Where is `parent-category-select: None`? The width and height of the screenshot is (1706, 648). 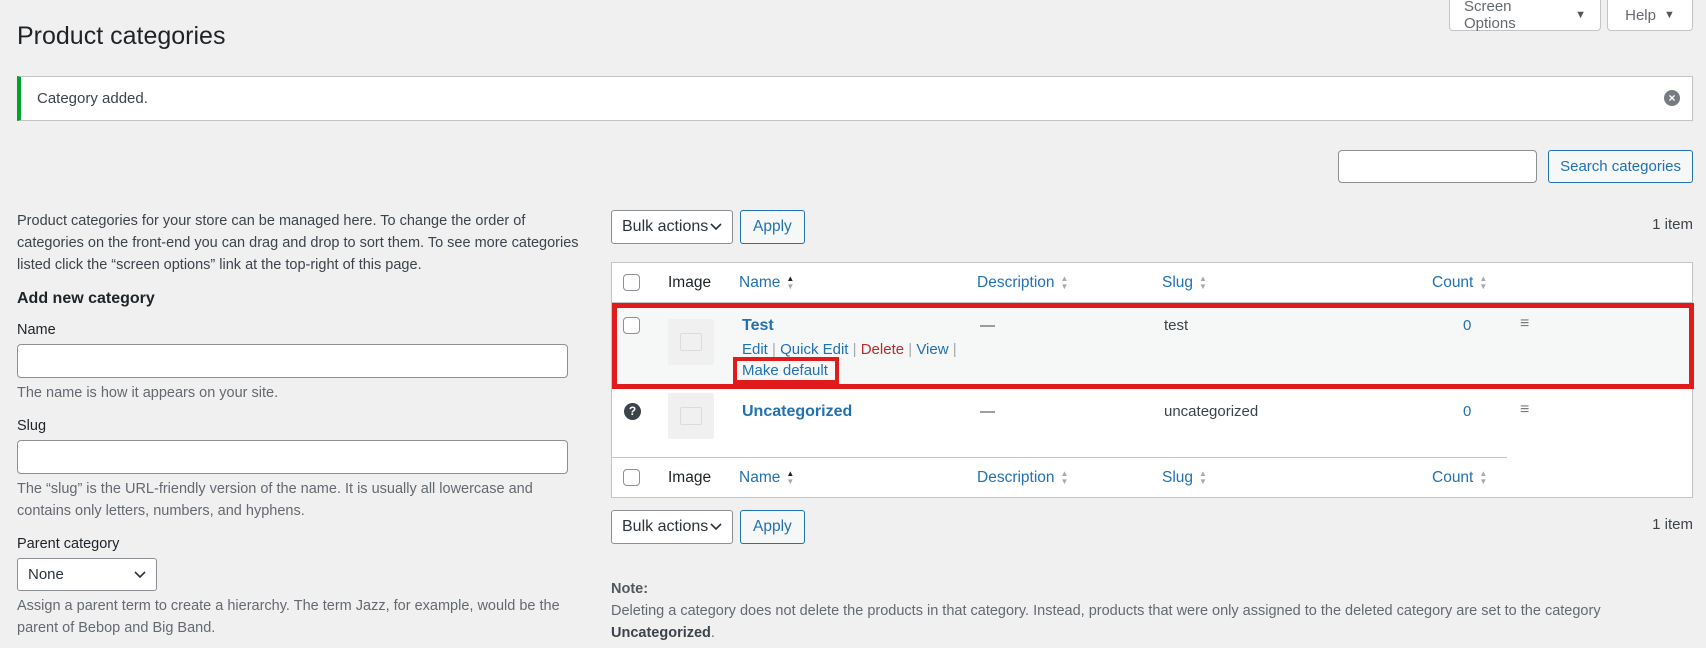 parent-category-select: None is located at coordinates (87, 574).